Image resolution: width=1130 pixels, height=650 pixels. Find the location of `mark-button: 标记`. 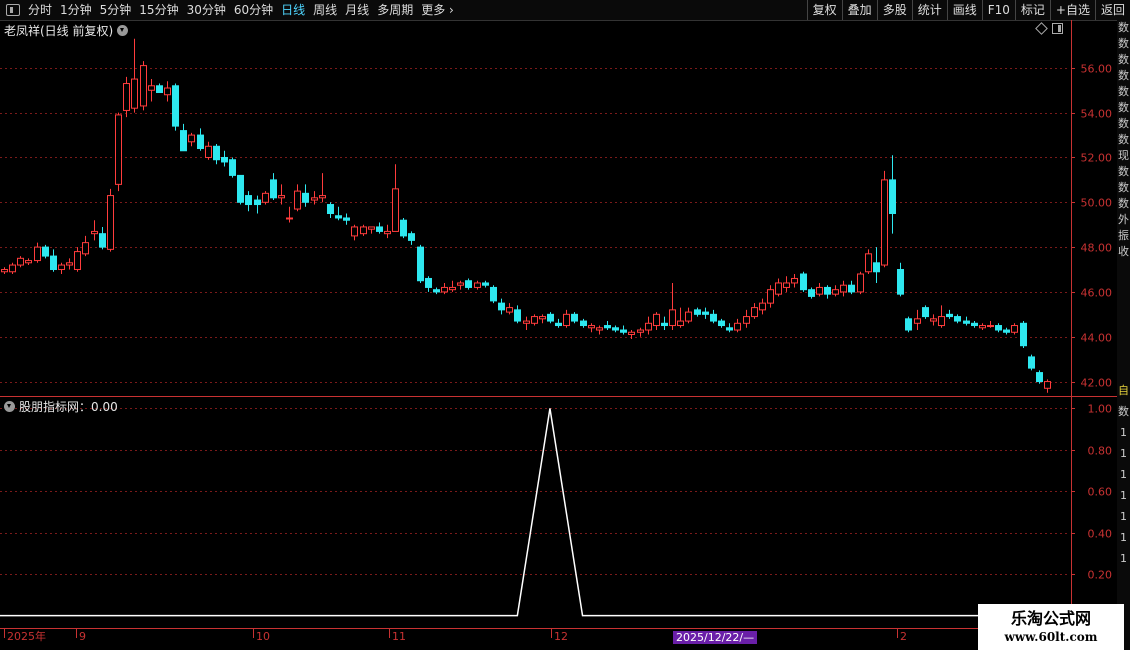

mark-button: 标记 is located at coordinates (1032, 10).